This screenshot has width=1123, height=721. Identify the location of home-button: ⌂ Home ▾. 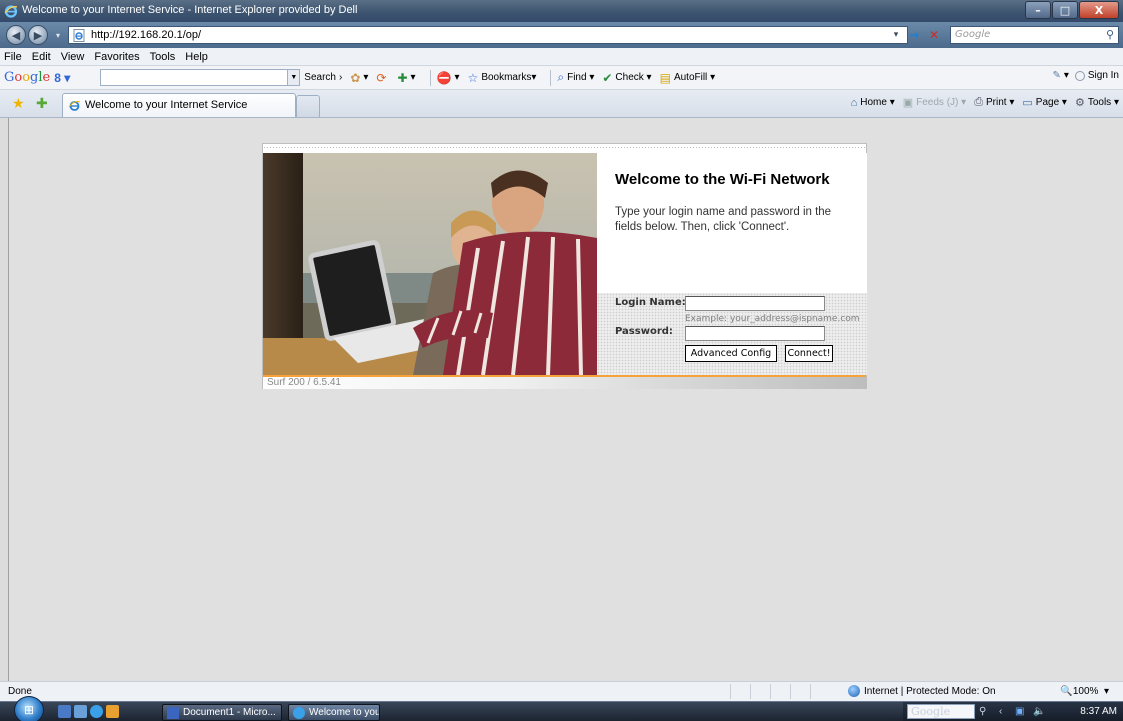
(873, 103).